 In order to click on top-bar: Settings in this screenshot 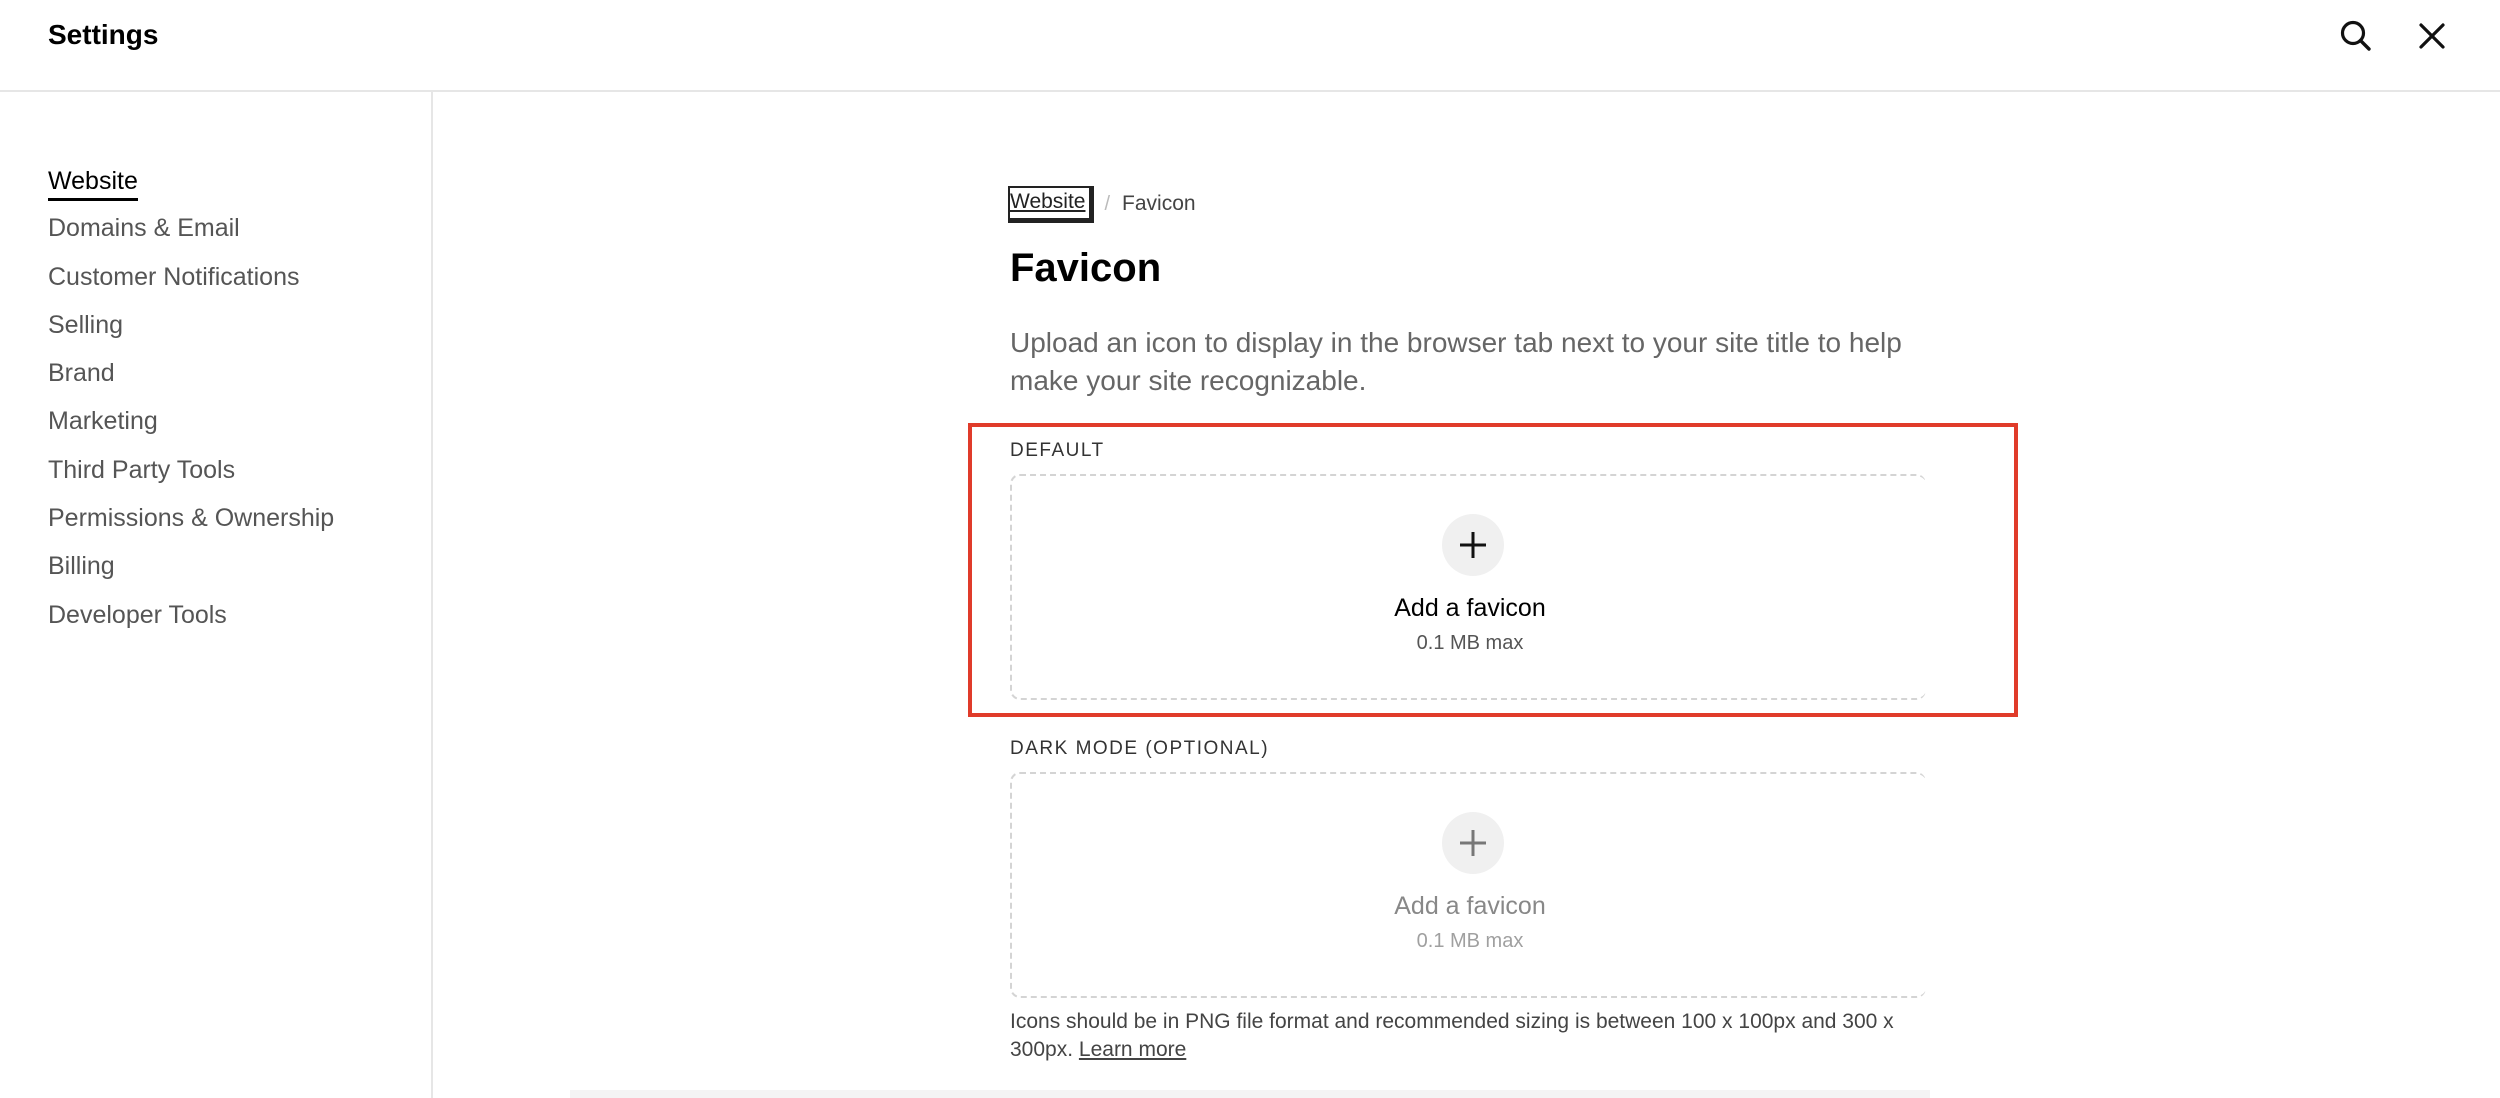, I will do `click(1250, 46)`.